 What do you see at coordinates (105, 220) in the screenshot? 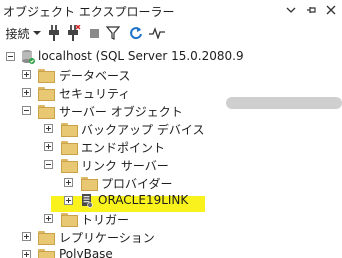
I see `tree-node-label: トリガー` at bounding box center [105, 220].